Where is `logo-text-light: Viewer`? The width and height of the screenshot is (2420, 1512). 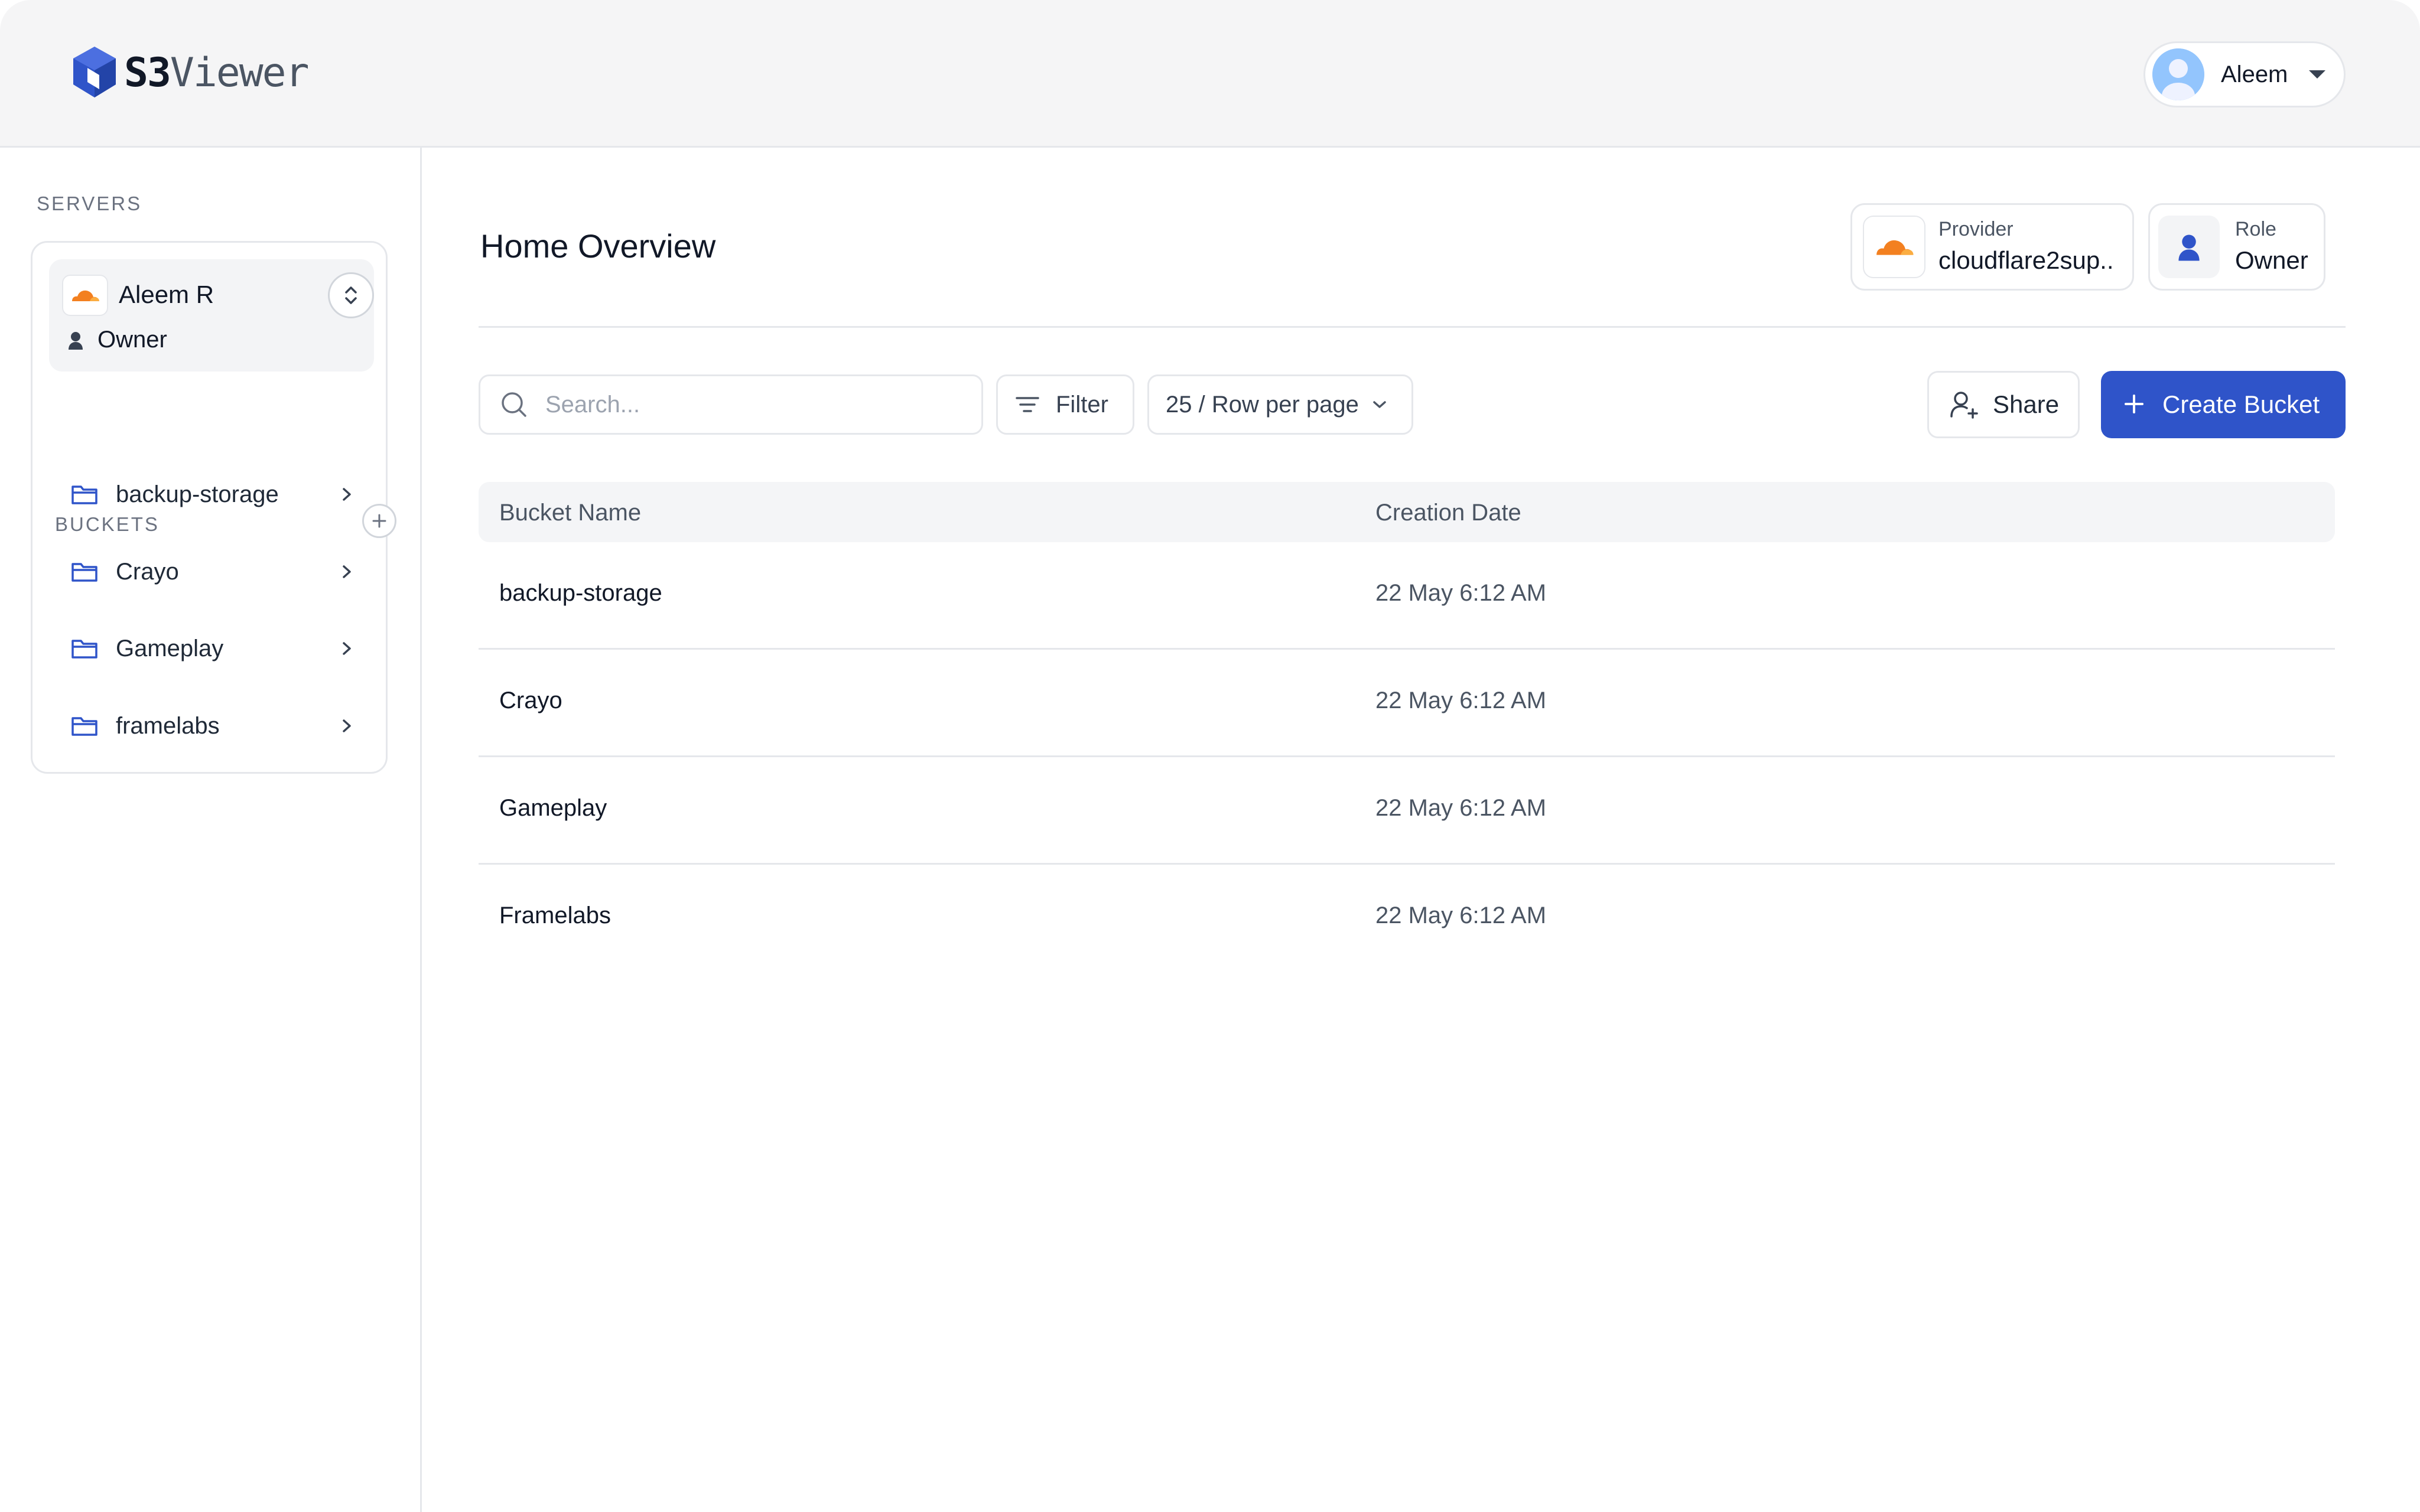
logo-text-light: Viewer is located at coordinates (240, 72).